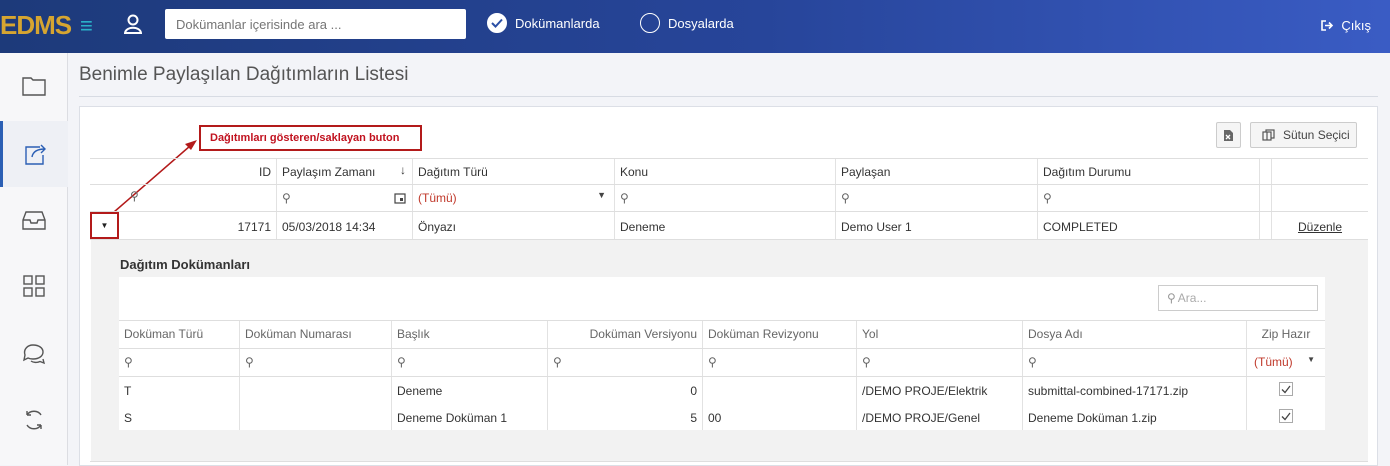  Describe the element at coordinates (183, 172) in the screenshot. I see `col-header-id: ID` at that location.